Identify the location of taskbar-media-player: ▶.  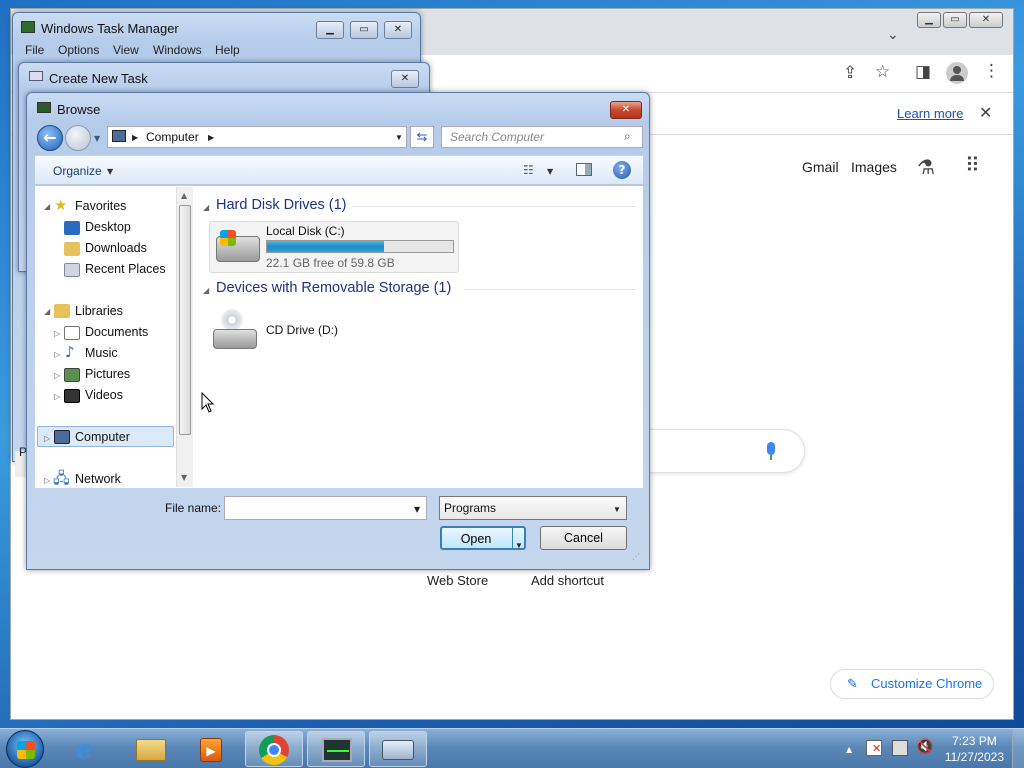
(211, 749).